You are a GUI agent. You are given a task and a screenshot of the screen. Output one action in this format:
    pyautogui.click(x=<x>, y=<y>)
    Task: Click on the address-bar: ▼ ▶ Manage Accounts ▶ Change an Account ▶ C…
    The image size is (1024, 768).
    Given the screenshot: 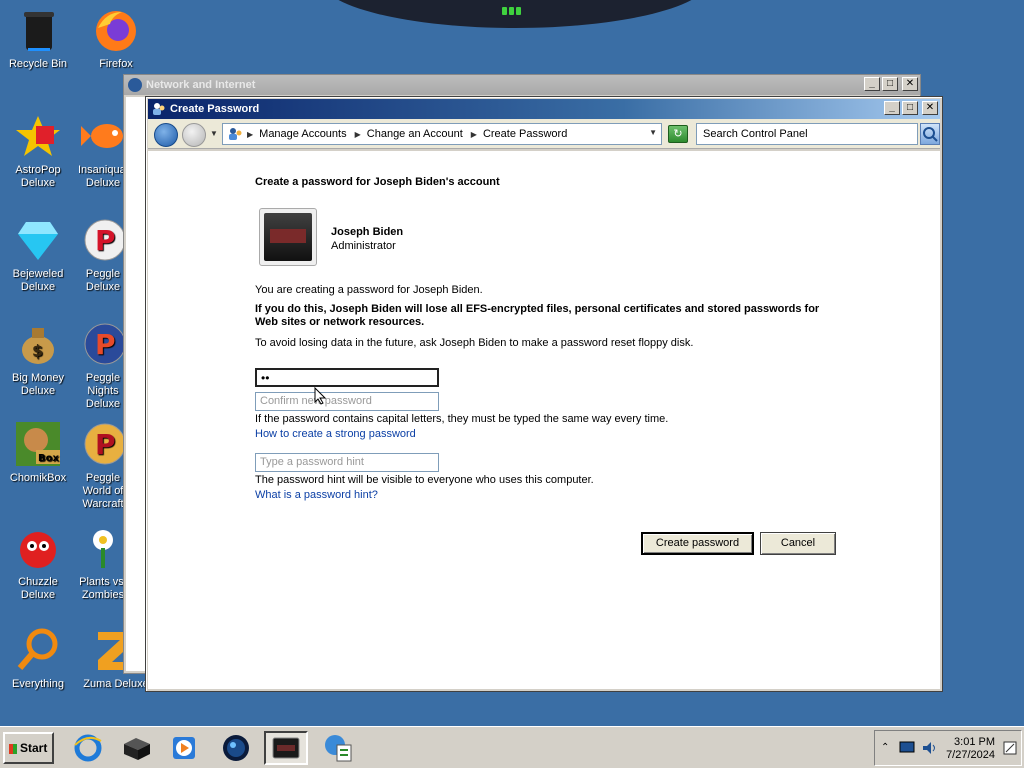 What is the action you would take?
    pyautogui.click(x=544, y=134)
    